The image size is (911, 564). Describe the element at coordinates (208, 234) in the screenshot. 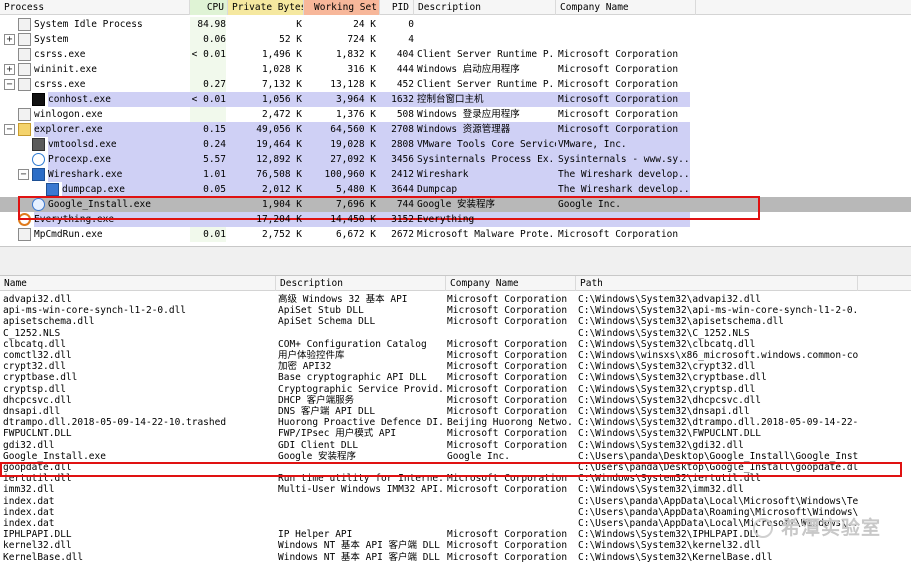

I see `cpu-value: 0.01` at that location.